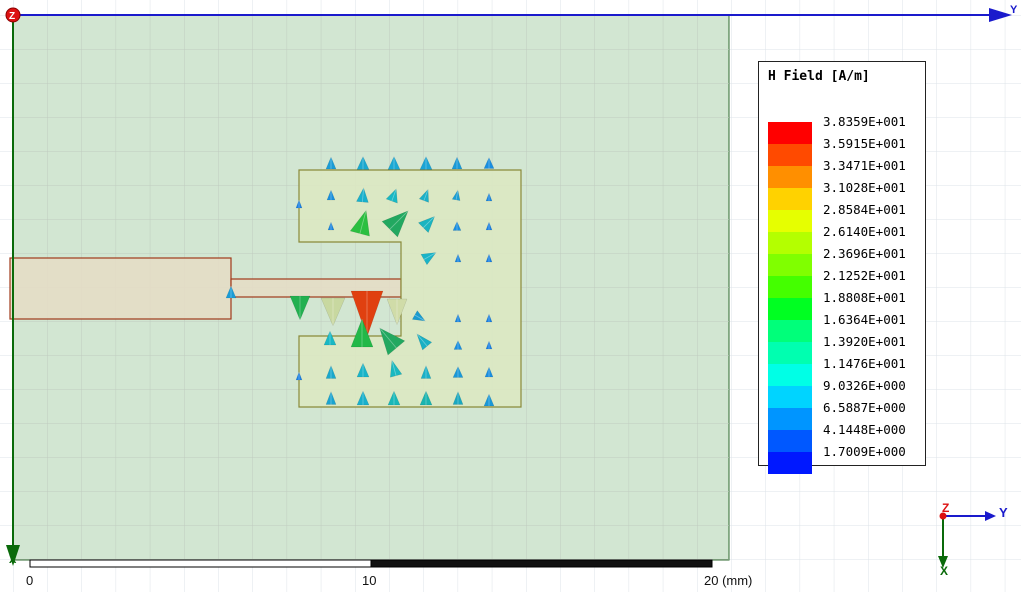 This screenshot has width=1021, height=592. What do you see at coordinates (1014, 10) in the screenshot?
I see `y-axis-label: Y` at bounding box center [1014, 10].